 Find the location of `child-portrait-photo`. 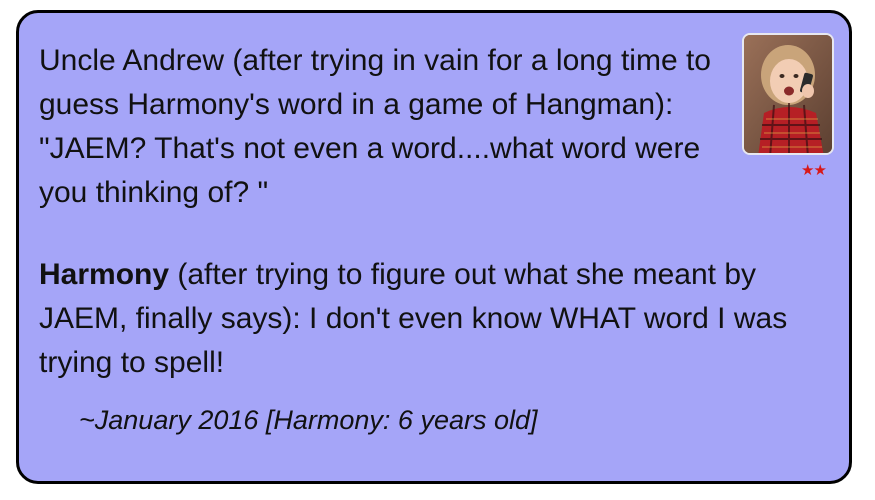

child-portrait-photo is located at coordinates (788, 94).